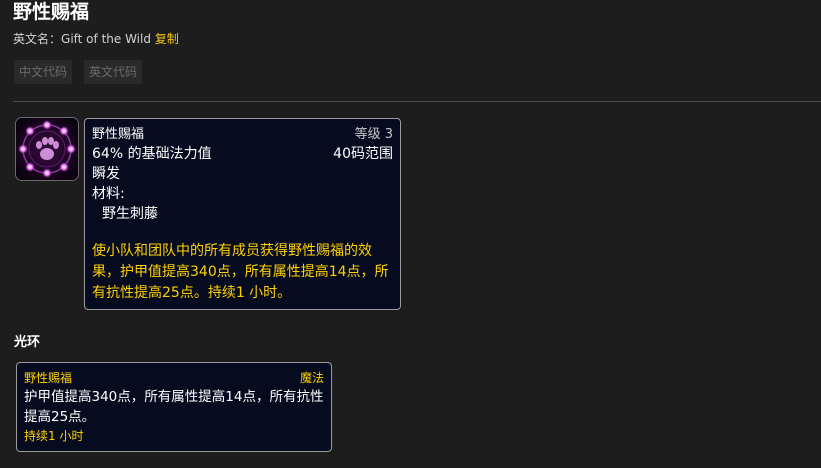 The width and height of the screenshot is (821, 468). I want to click on gift-of-the-wild-paw-icon, so click(47, 149).